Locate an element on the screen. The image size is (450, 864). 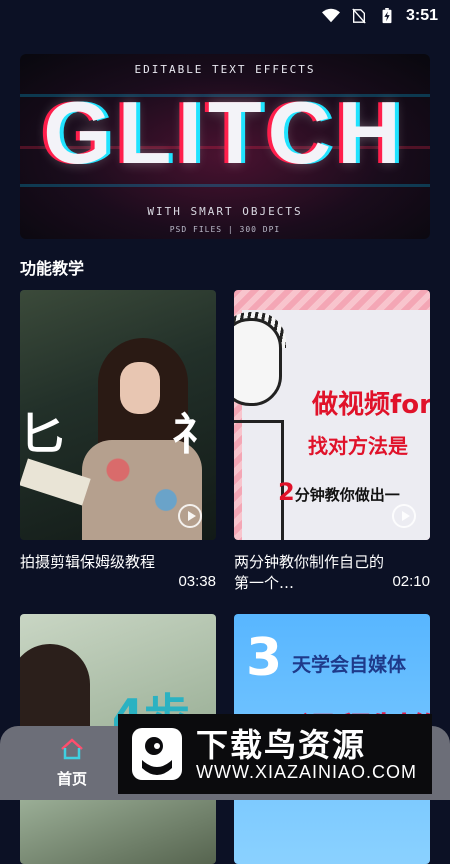
video-title: 拍摄剪辑保姆级教程 is located at coordinates (95, 562).